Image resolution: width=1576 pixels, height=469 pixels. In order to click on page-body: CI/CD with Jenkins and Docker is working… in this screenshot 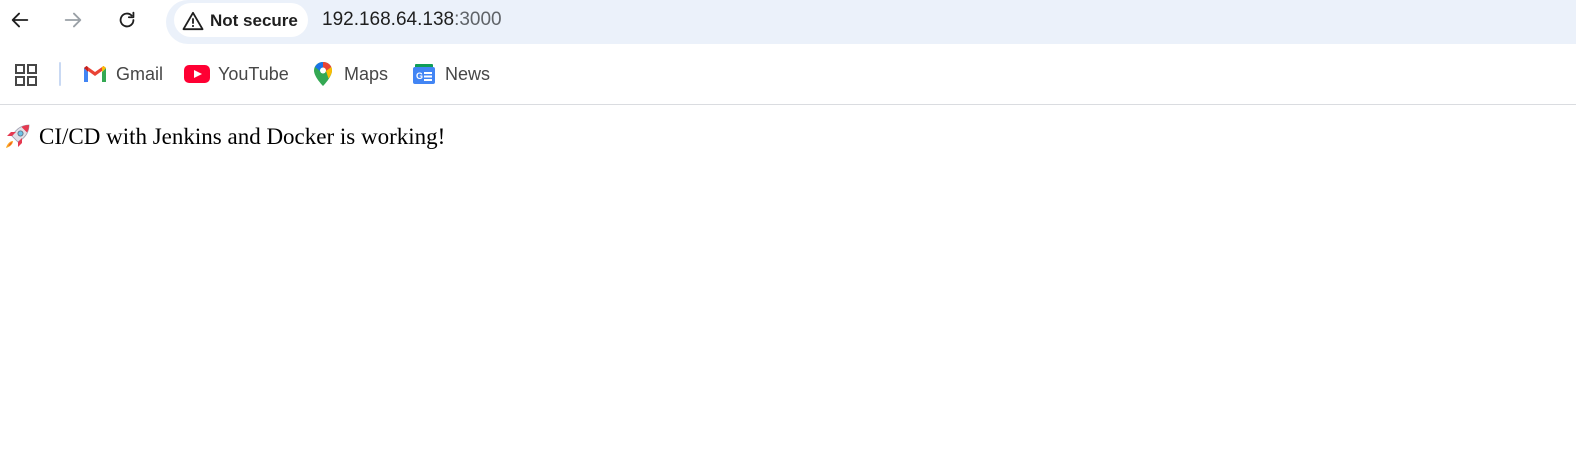, I will do `click(222, 137)`.